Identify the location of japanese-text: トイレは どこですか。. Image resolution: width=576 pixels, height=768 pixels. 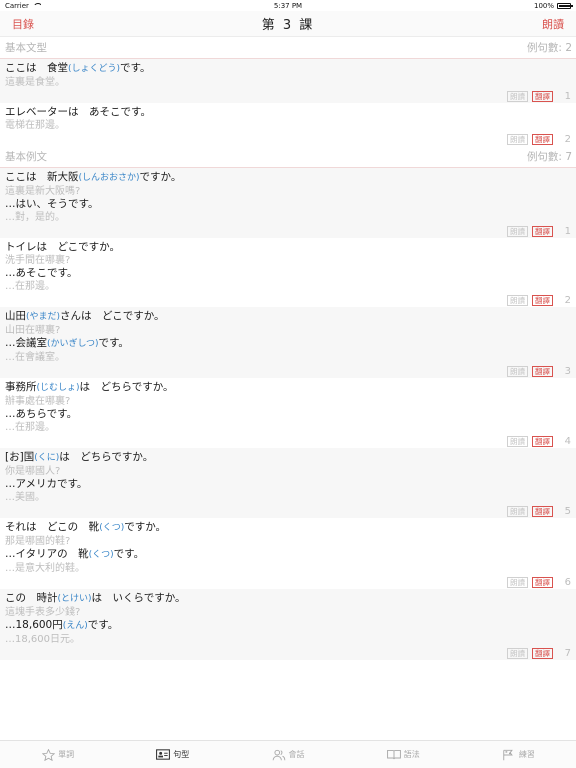
(62, 247).